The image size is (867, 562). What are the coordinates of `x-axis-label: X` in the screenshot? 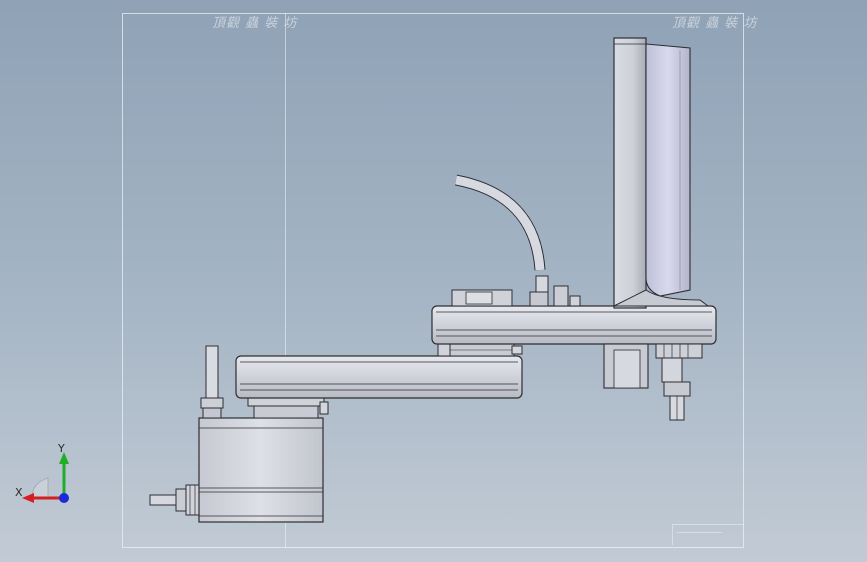 It's located at (19, 492).